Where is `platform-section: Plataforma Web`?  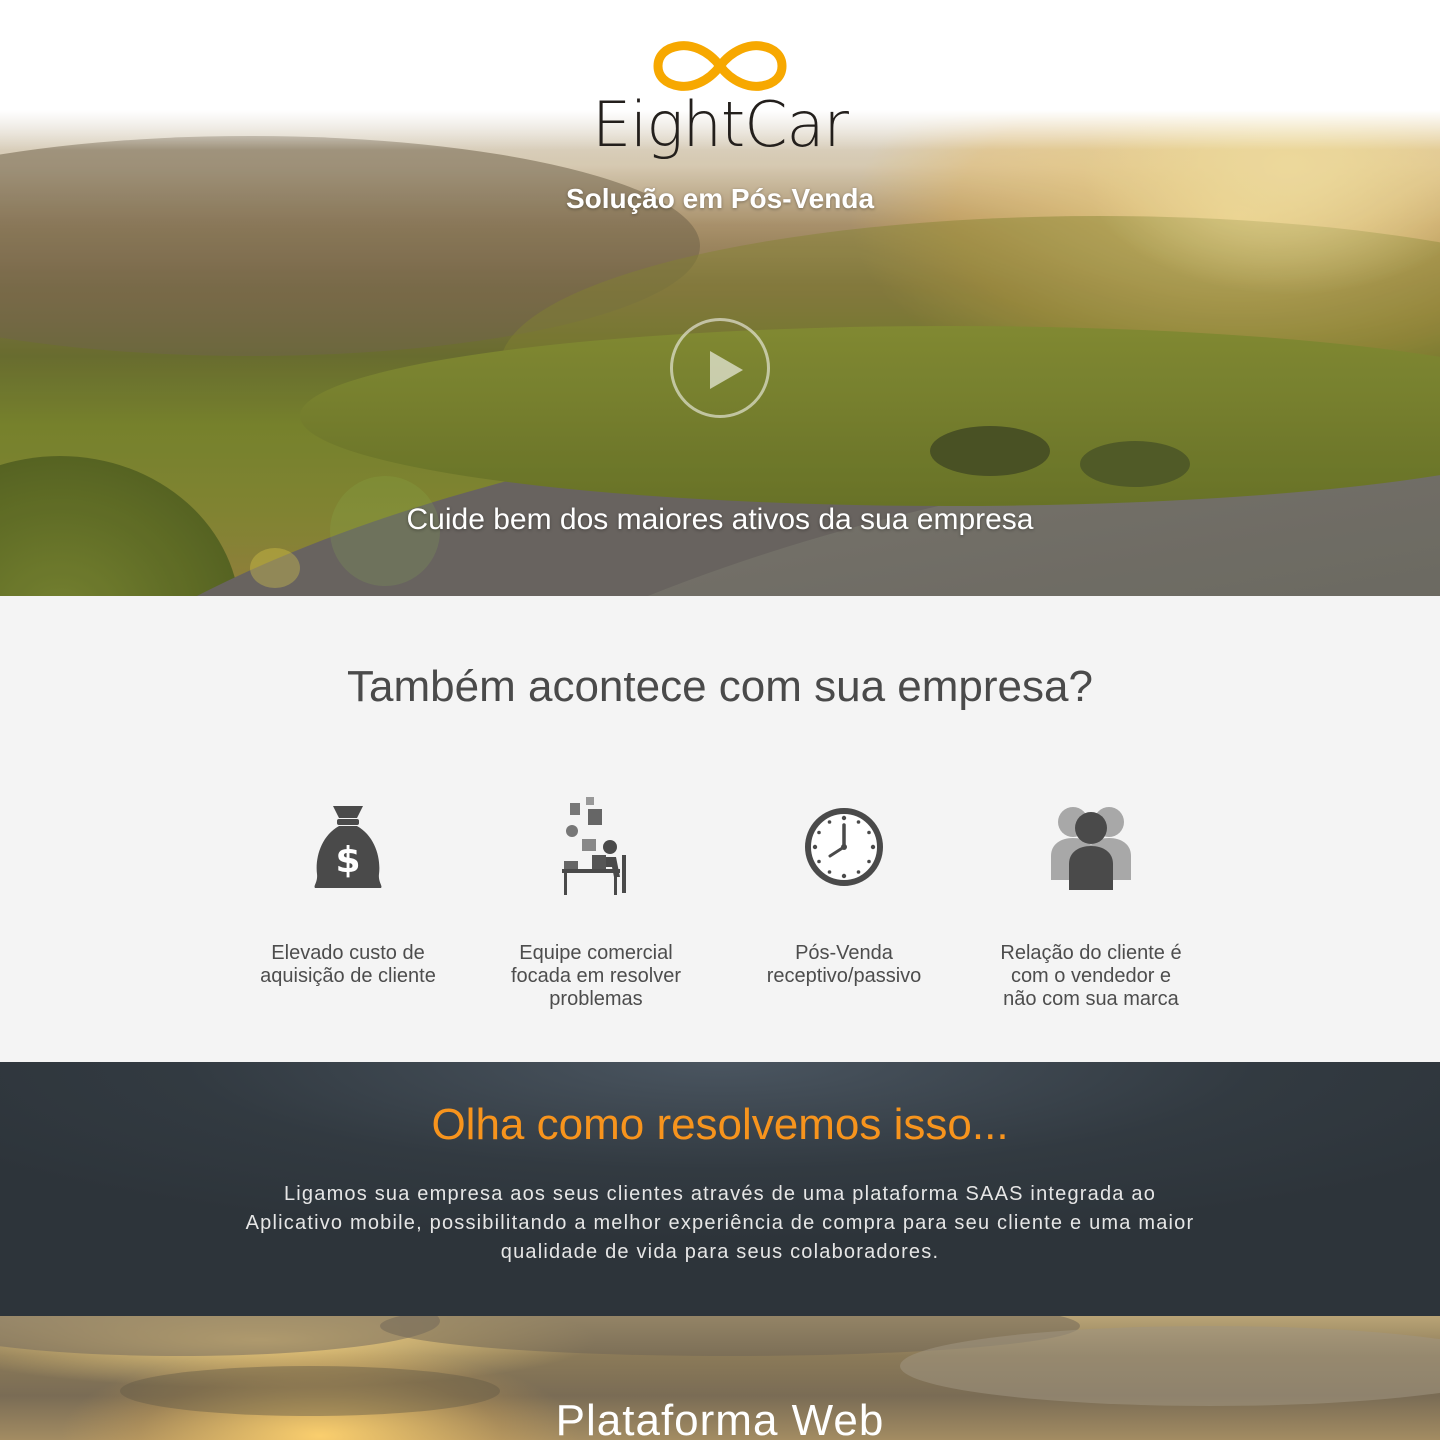
platform-section: Plataforma Web is located at coordinates (720, 1378).